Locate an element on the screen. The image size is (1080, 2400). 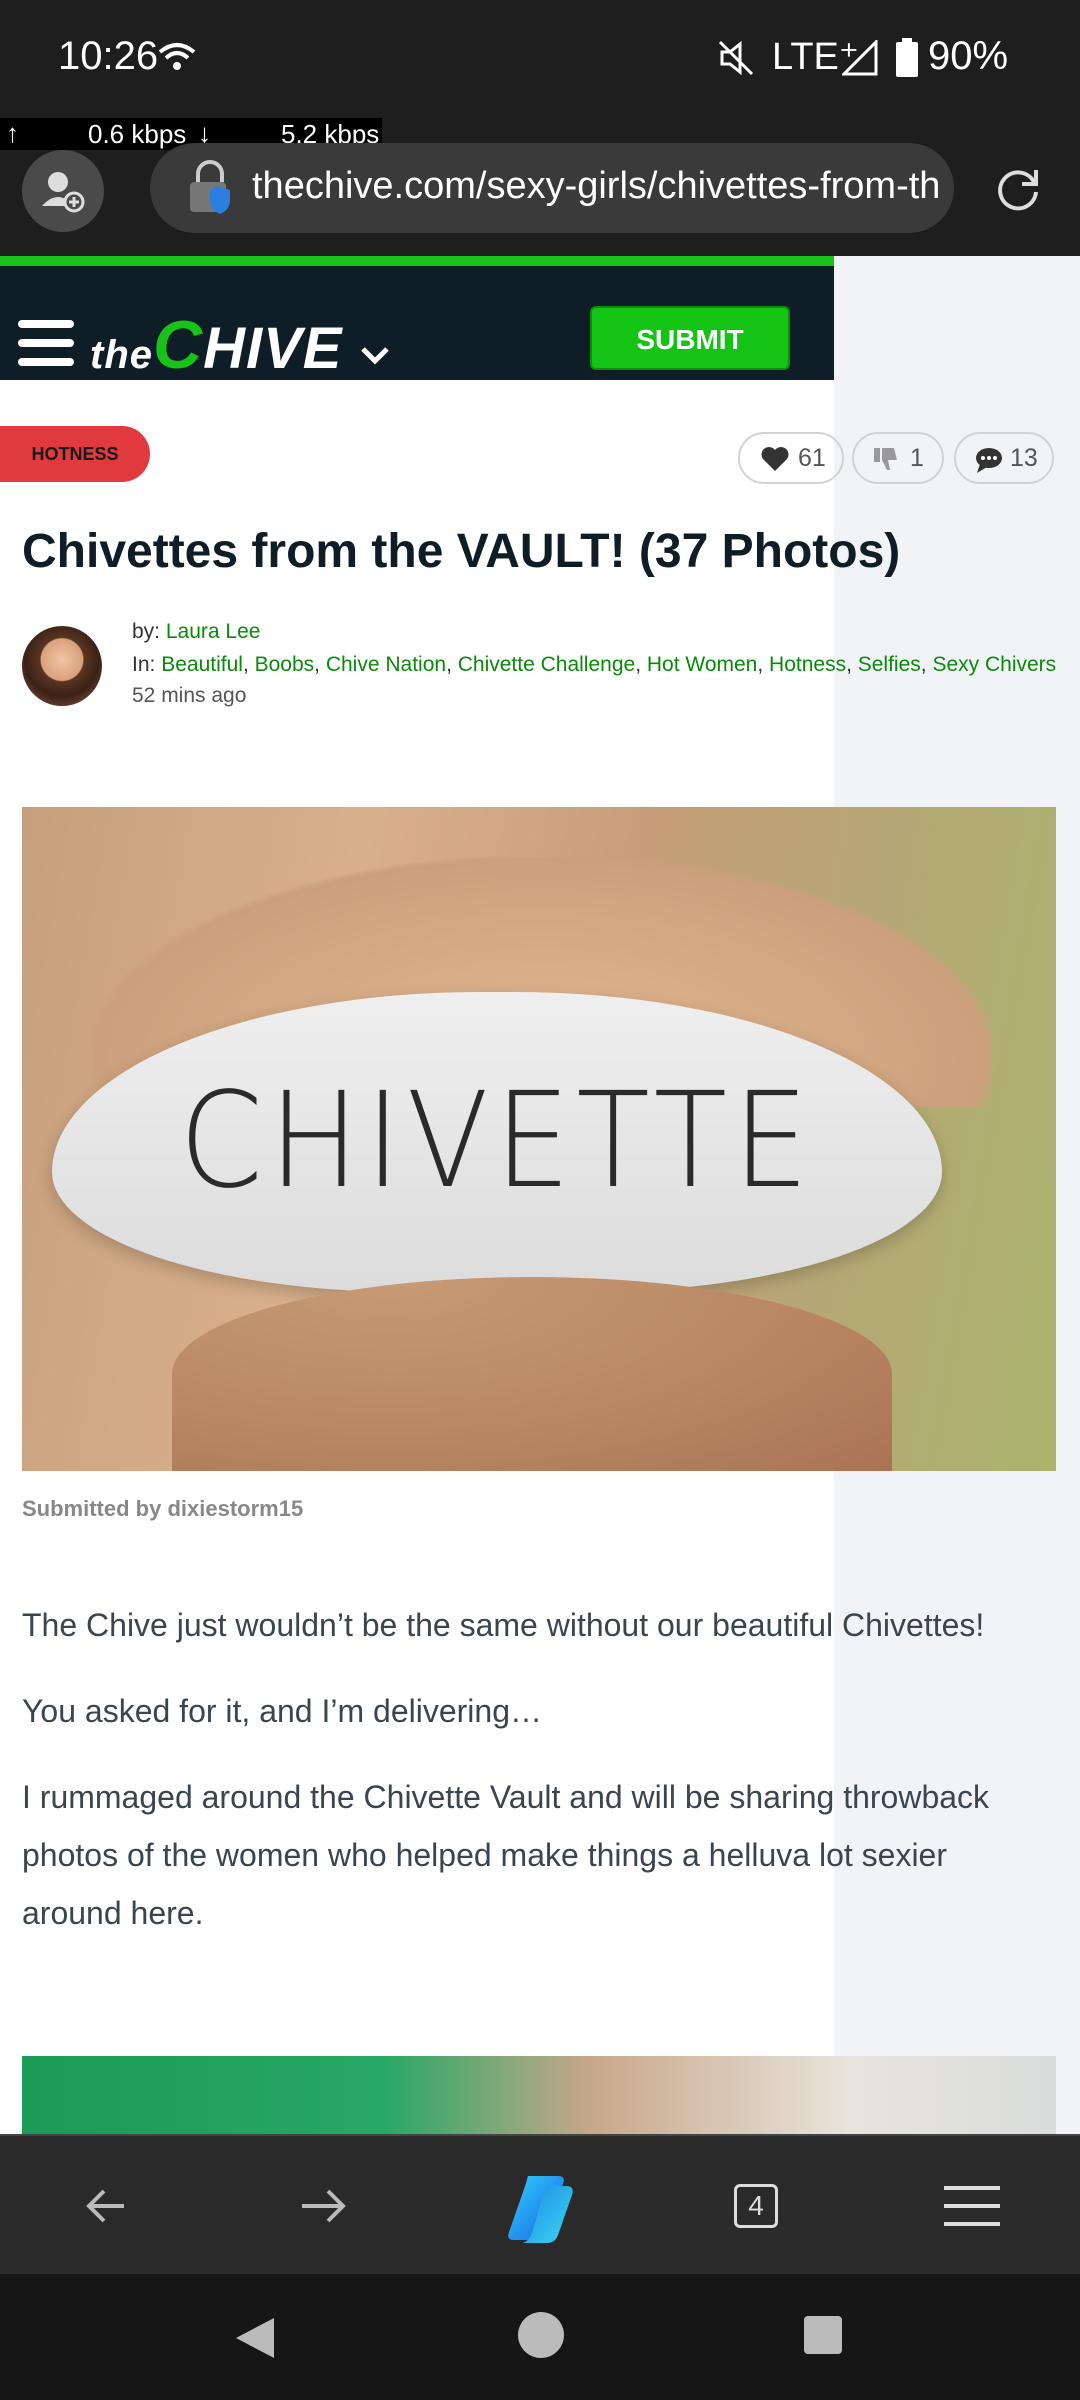
author-link: Laura Lee is located at coordinates (213, 631).